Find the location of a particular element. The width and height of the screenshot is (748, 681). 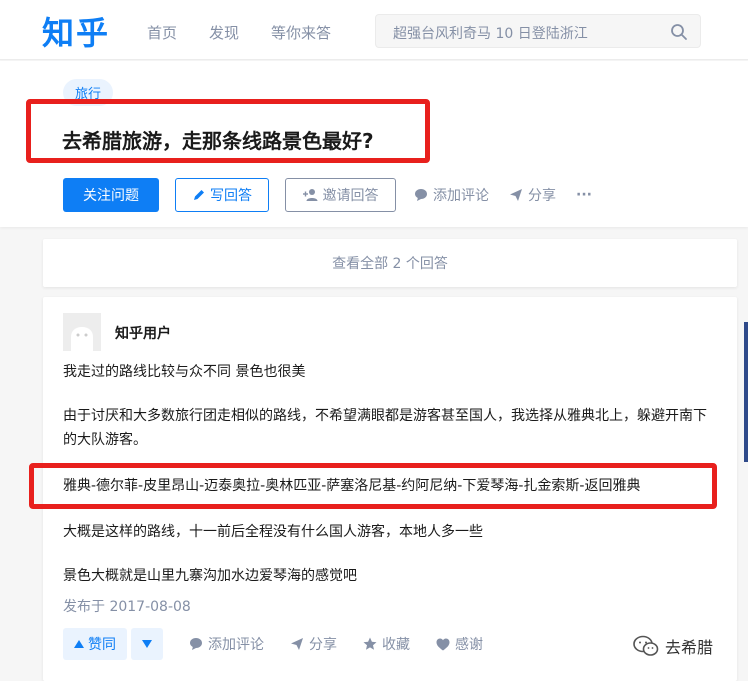

heart-icon is located at coordinates (443, 644).